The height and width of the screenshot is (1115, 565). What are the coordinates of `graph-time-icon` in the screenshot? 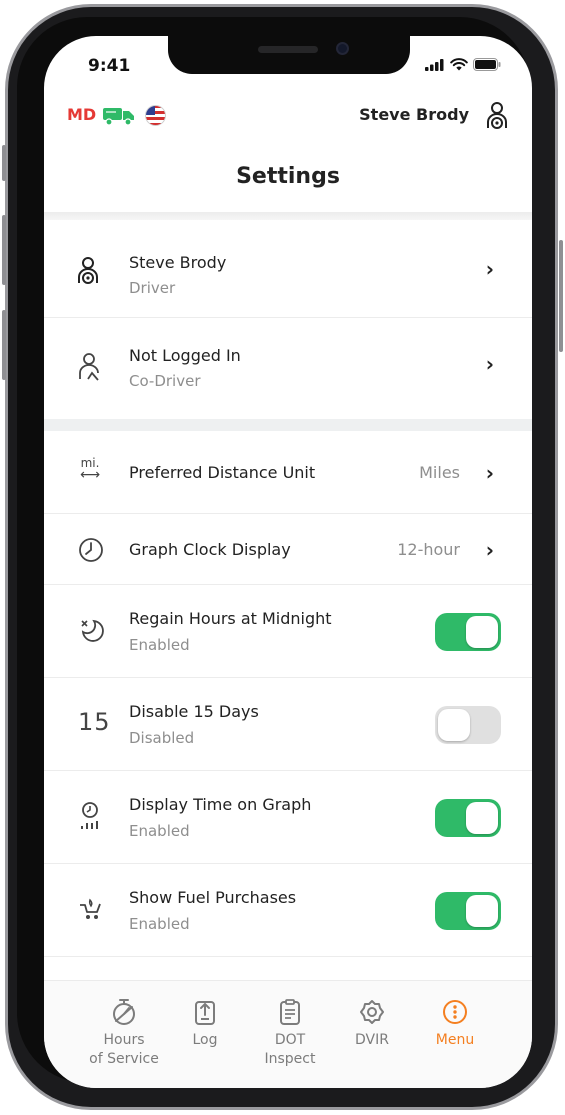 It's located at (89, 815).